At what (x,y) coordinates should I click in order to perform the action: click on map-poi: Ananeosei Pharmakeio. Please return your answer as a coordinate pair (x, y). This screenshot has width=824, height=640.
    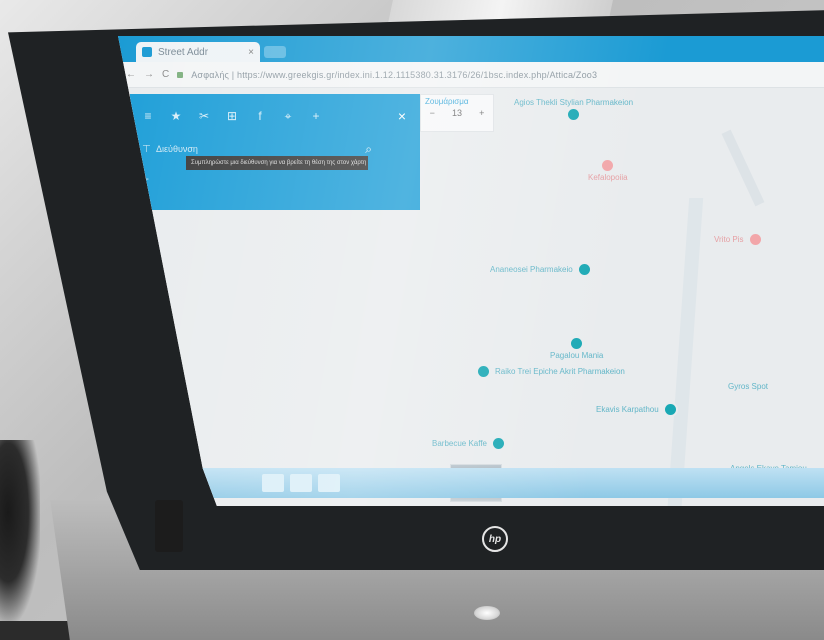
    Looking at the image, I should click on (540, 269).